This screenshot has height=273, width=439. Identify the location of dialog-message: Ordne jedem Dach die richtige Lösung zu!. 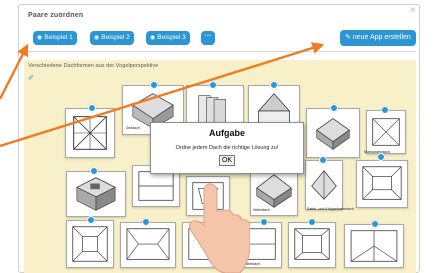
(227, 148).